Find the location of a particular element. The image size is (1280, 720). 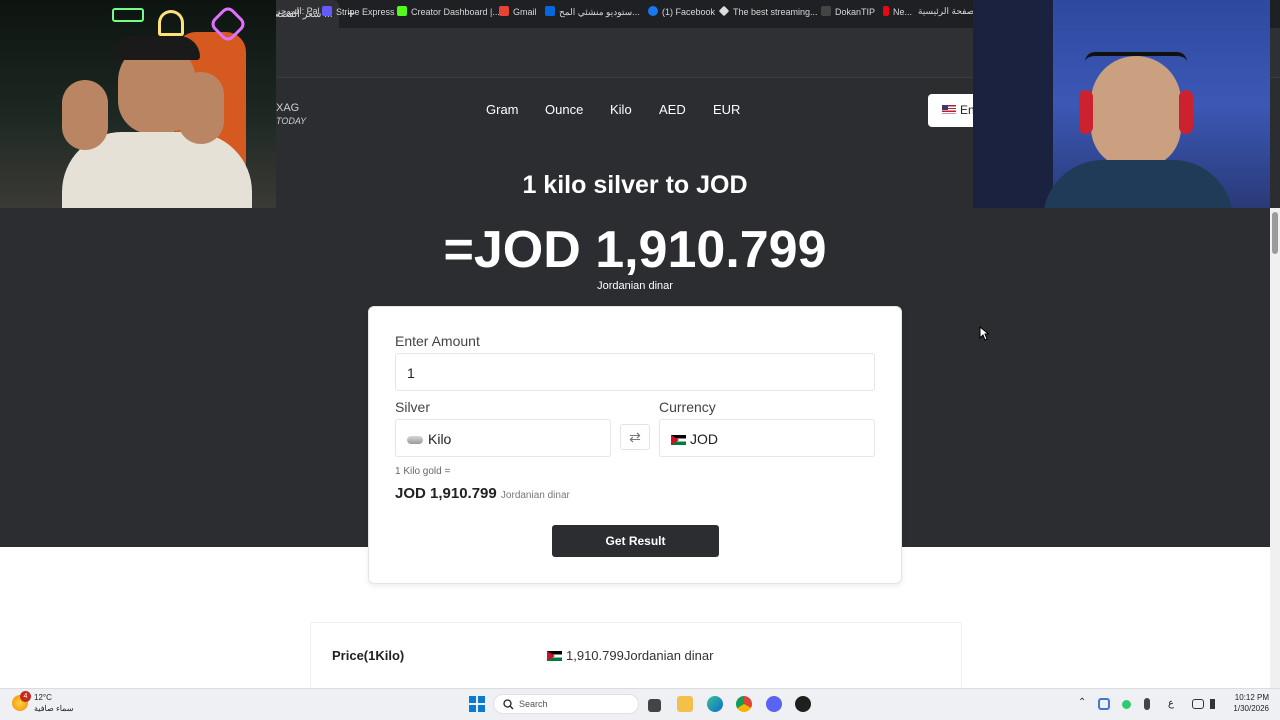

bookmark-7: DokanTIP is located at coordinates (848, 11).